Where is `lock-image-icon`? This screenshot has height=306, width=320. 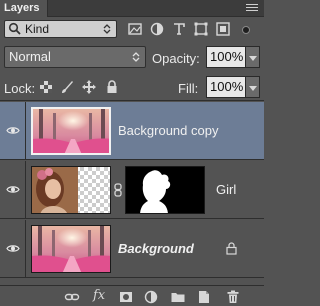 lock-image-icon is located at coordinates (67, 87).